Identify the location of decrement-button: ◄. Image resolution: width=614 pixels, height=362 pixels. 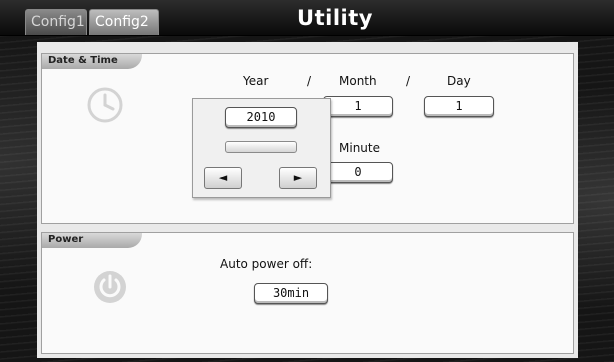
(223, 178).